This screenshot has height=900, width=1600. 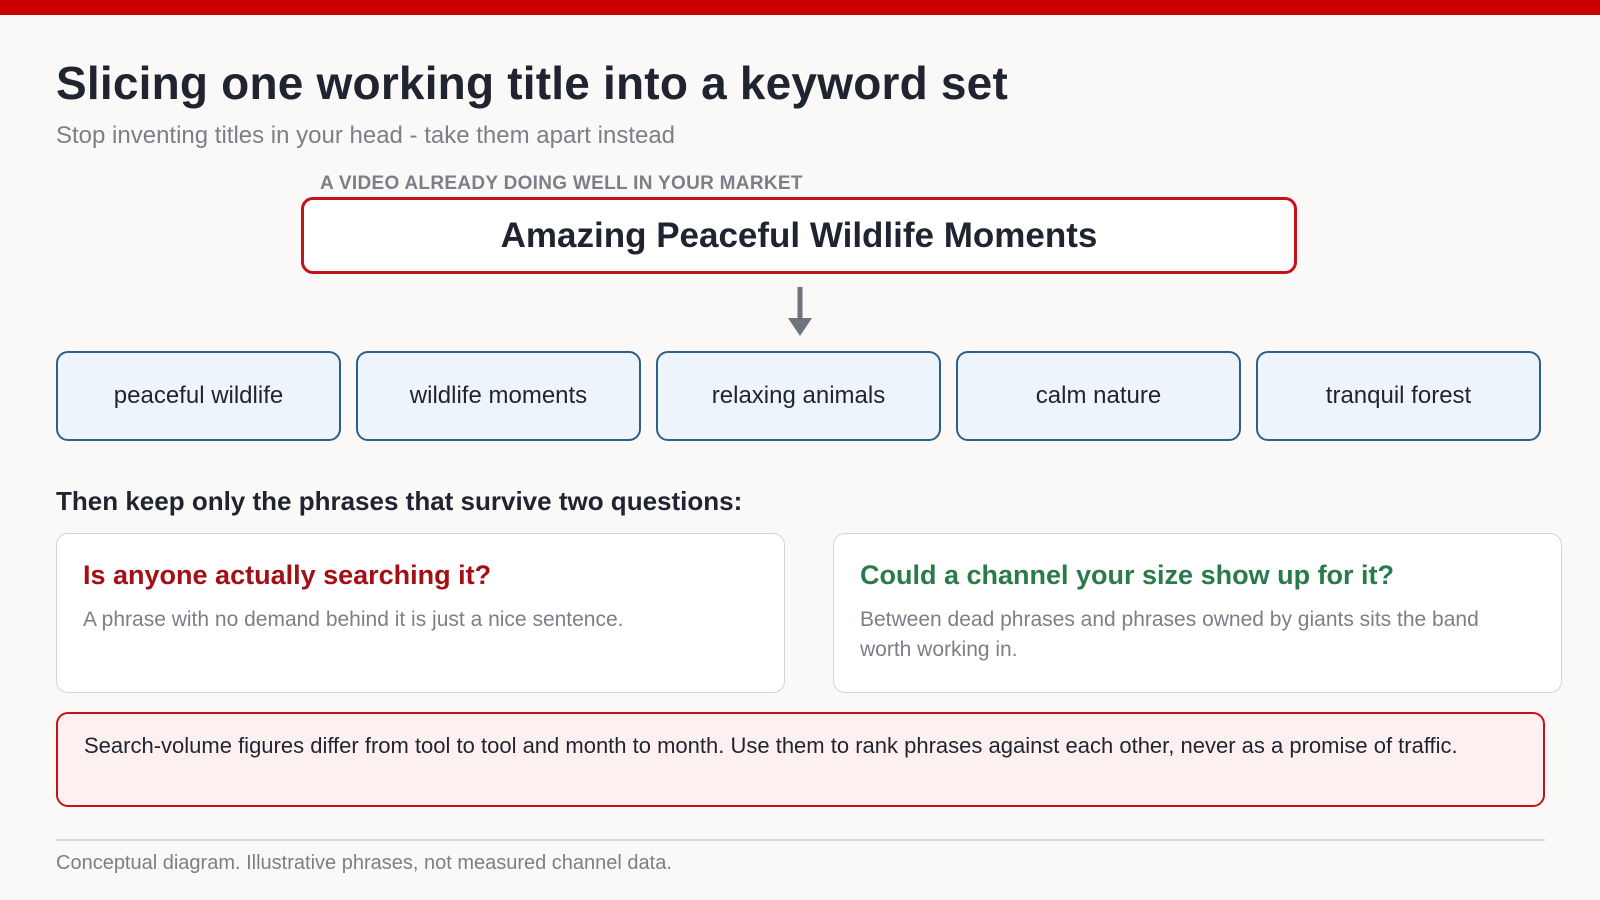 I want to click on phrase-chip: peaceful wildlife, so click(x=198, y=396).